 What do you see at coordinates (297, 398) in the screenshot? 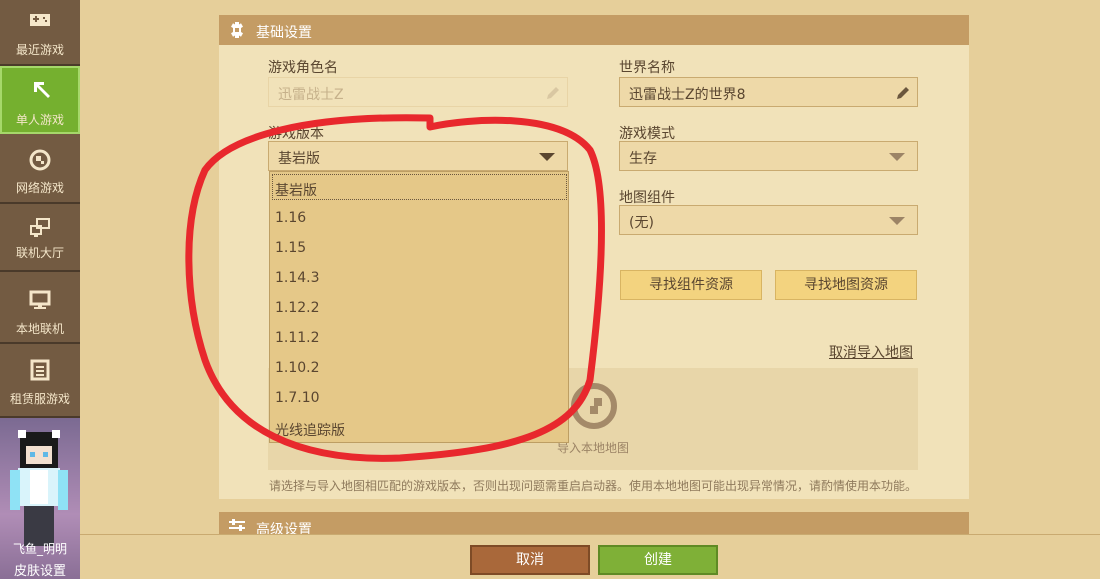
I see `dropdown-option: 1.7.10` at bounding box center [297, 398].